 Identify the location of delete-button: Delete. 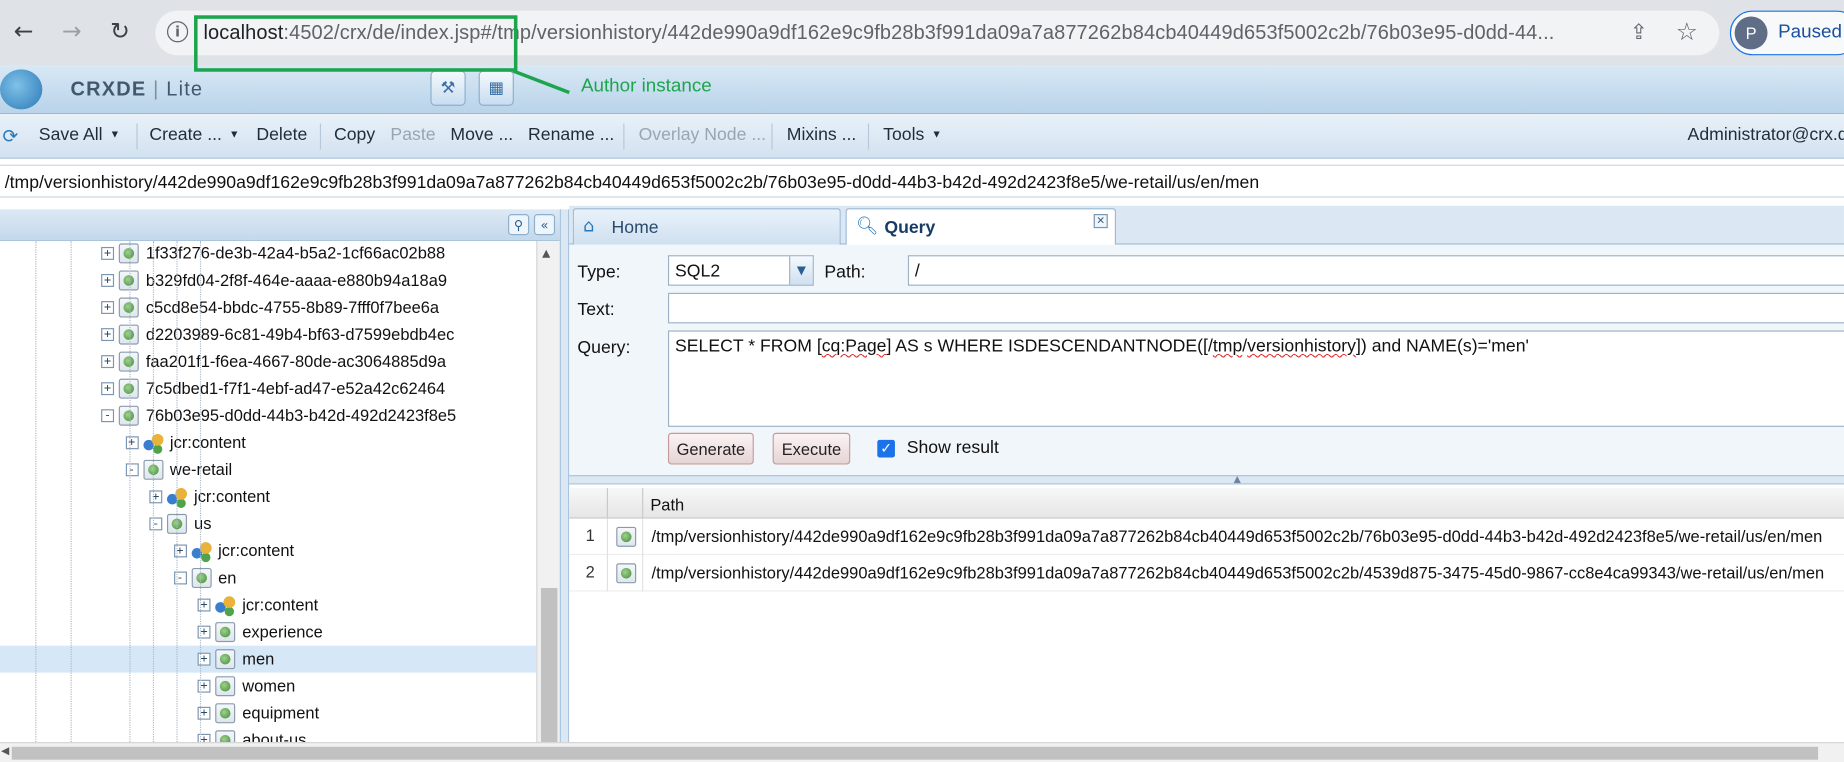
(281, 135).